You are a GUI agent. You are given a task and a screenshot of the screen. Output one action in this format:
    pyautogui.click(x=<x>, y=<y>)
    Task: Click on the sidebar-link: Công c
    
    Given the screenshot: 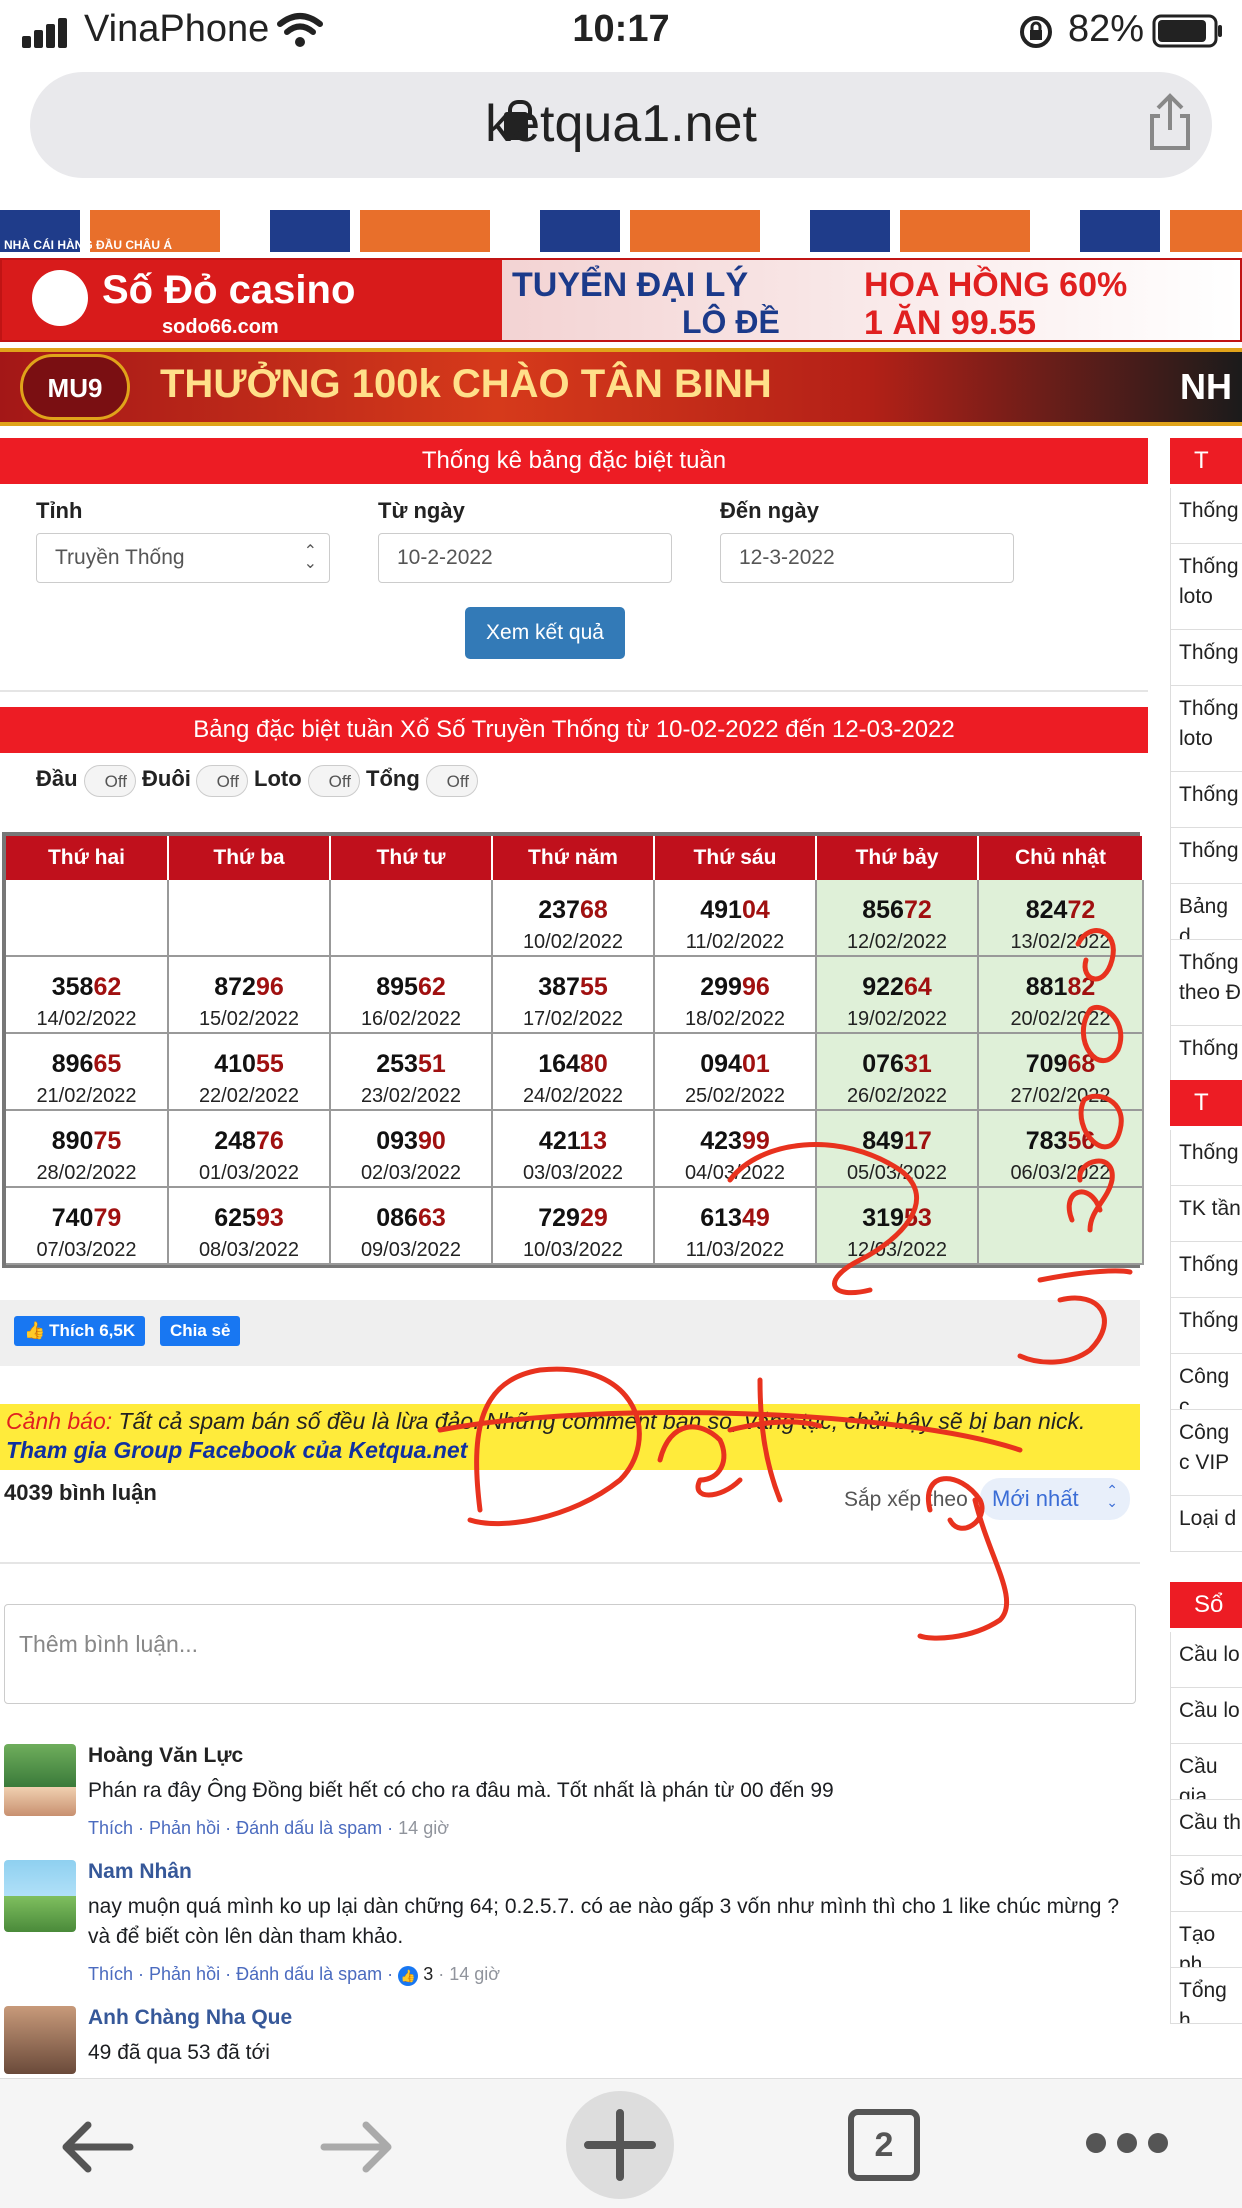 What is the action you would take?
    pyautogui.click(x=1206, y=1382)
    